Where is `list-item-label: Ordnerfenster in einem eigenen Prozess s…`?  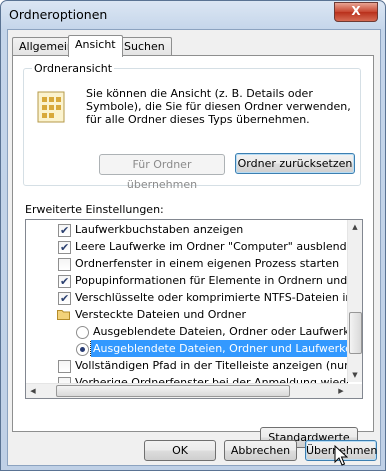
list-item-label: Ordnerfenster in einem eigenen Prozess s… is located at coordinates (207, 263).